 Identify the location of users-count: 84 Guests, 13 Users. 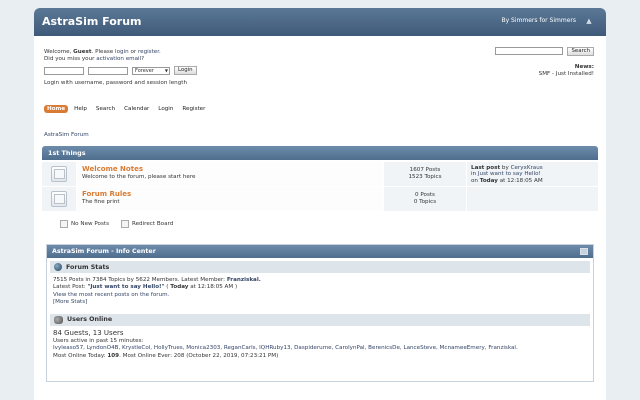
(88, 332).